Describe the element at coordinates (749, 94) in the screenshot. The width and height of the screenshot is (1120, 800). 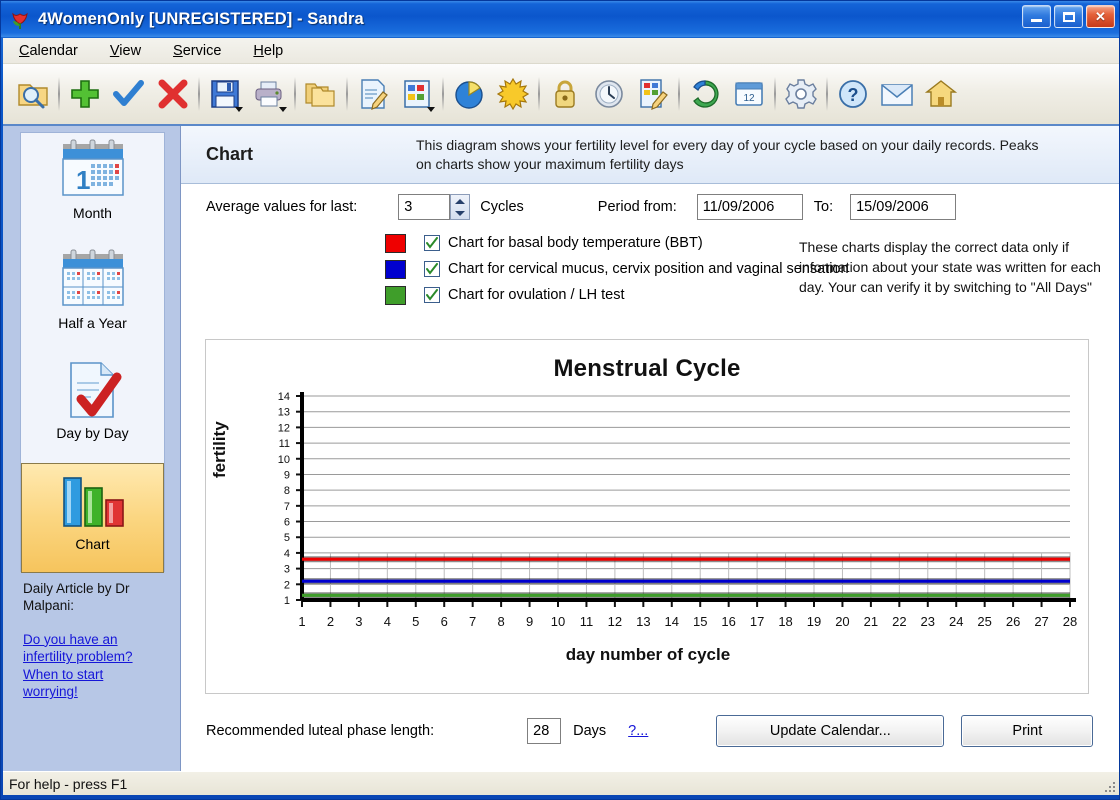
I see `calendar-day-icon: 12` at that location.